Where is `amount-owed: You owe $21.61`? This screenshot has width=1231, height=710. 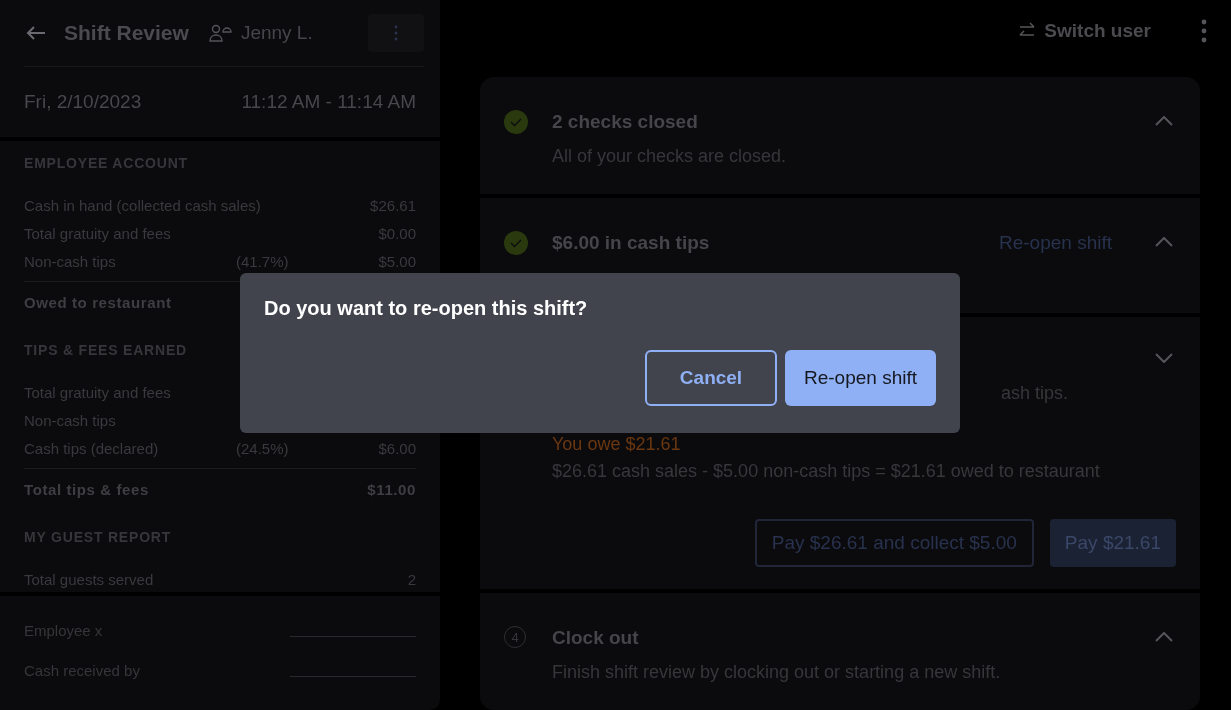 amount-owed: You owe $21.61 is located at coordinates (617, 444).